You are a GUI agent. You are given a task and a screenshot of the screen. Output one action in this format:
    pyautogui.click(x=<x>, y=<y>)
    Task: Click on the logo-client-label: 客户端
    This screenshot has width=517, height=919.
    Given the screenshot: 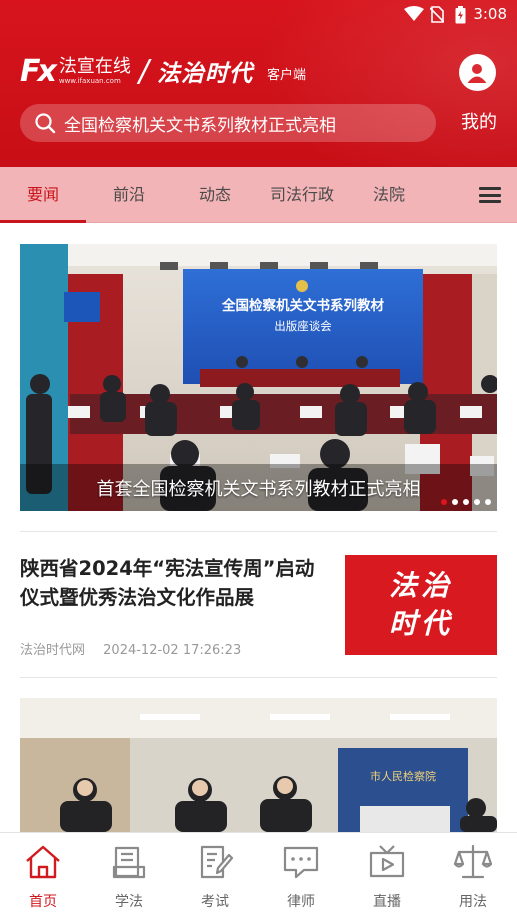 What is the action you would take?
    pyautogui.click(x=286, y=75)
    